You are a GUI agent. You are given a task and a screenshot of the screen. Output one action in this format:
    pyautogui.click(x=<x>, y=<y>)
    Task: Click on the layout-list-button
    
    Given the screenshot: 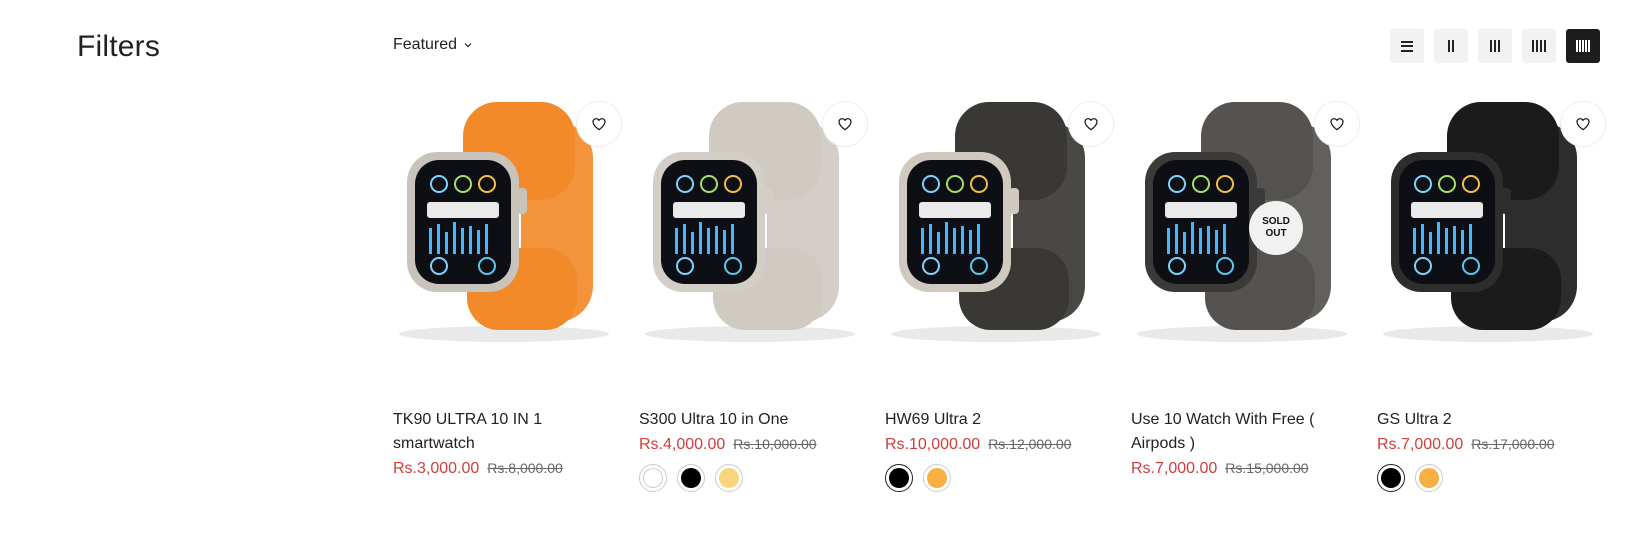 What is the action you would take?
    pyautogui.click(x=1407, y=46)
    